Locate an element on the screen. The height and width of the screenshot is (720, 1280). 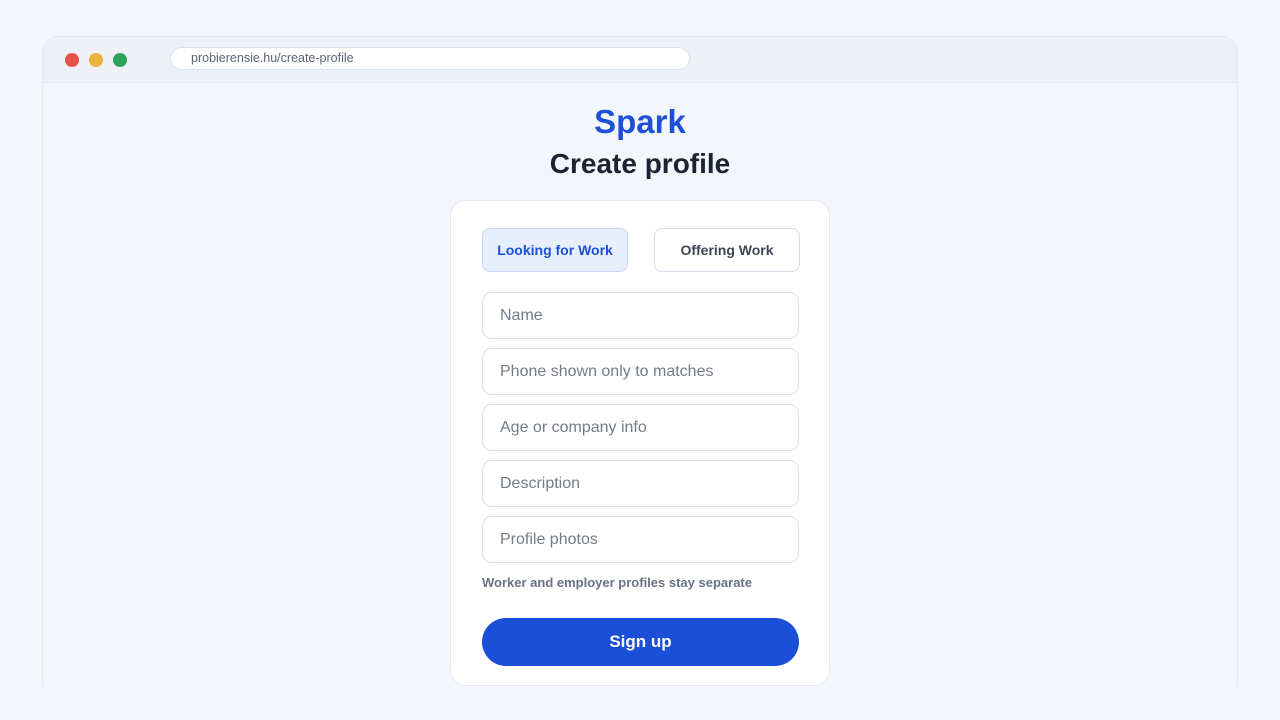
role-toggle-offering-work: Offering Work is located at coordinates (727, 250).